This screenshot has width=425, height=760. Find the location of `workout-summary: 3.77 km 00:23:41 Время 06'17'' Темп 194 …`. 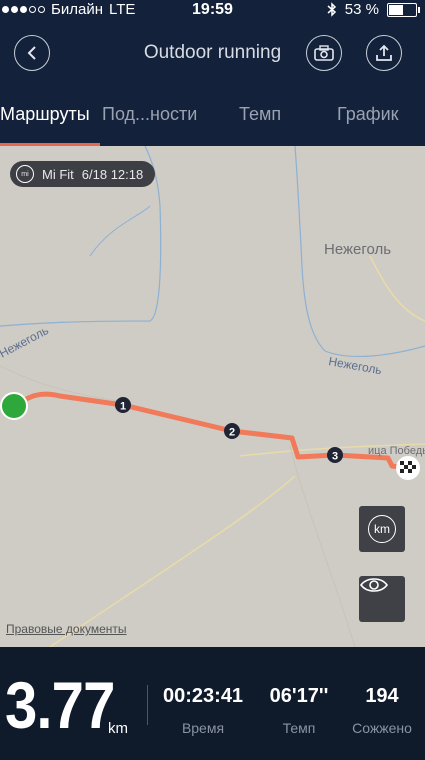

workout-summary: 3.77 km 00:23:41 Время 06'17'' Темп 194 … is located at coordinates (212, 703).